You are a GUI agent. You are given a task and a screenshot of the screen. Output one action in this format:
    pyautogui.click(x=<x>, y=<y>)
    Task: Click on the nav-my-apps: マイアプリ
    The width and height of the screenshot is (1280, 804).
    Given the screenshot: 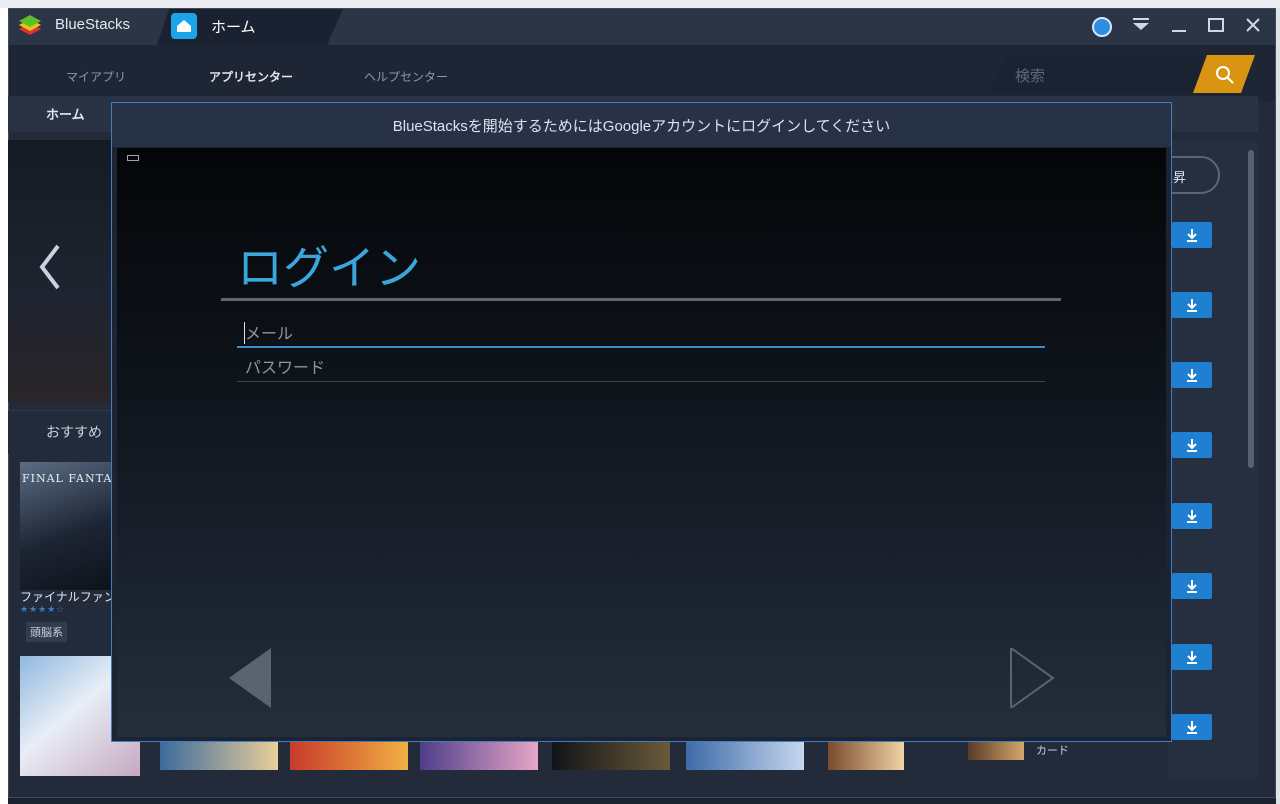 What is the action you would take?
    pyautogui.click(x=96, y=76)
    